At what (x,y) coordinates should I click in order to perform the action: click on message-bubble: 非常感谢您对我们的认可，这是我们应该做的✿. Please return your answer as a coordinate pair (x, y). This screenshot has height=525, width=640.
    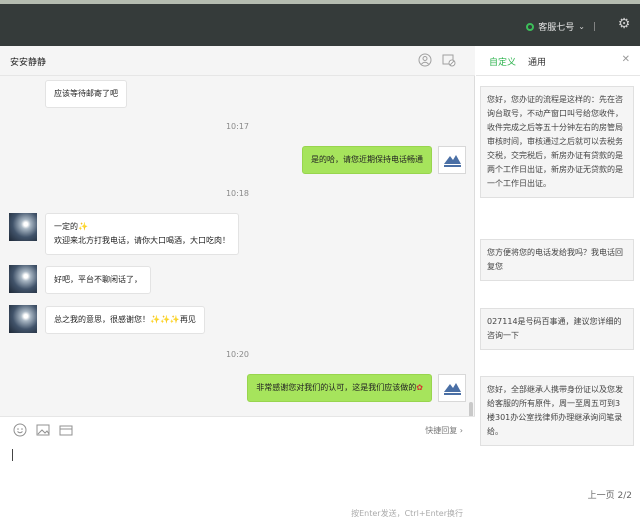
    Looking at the image, I should click on (339, 388).